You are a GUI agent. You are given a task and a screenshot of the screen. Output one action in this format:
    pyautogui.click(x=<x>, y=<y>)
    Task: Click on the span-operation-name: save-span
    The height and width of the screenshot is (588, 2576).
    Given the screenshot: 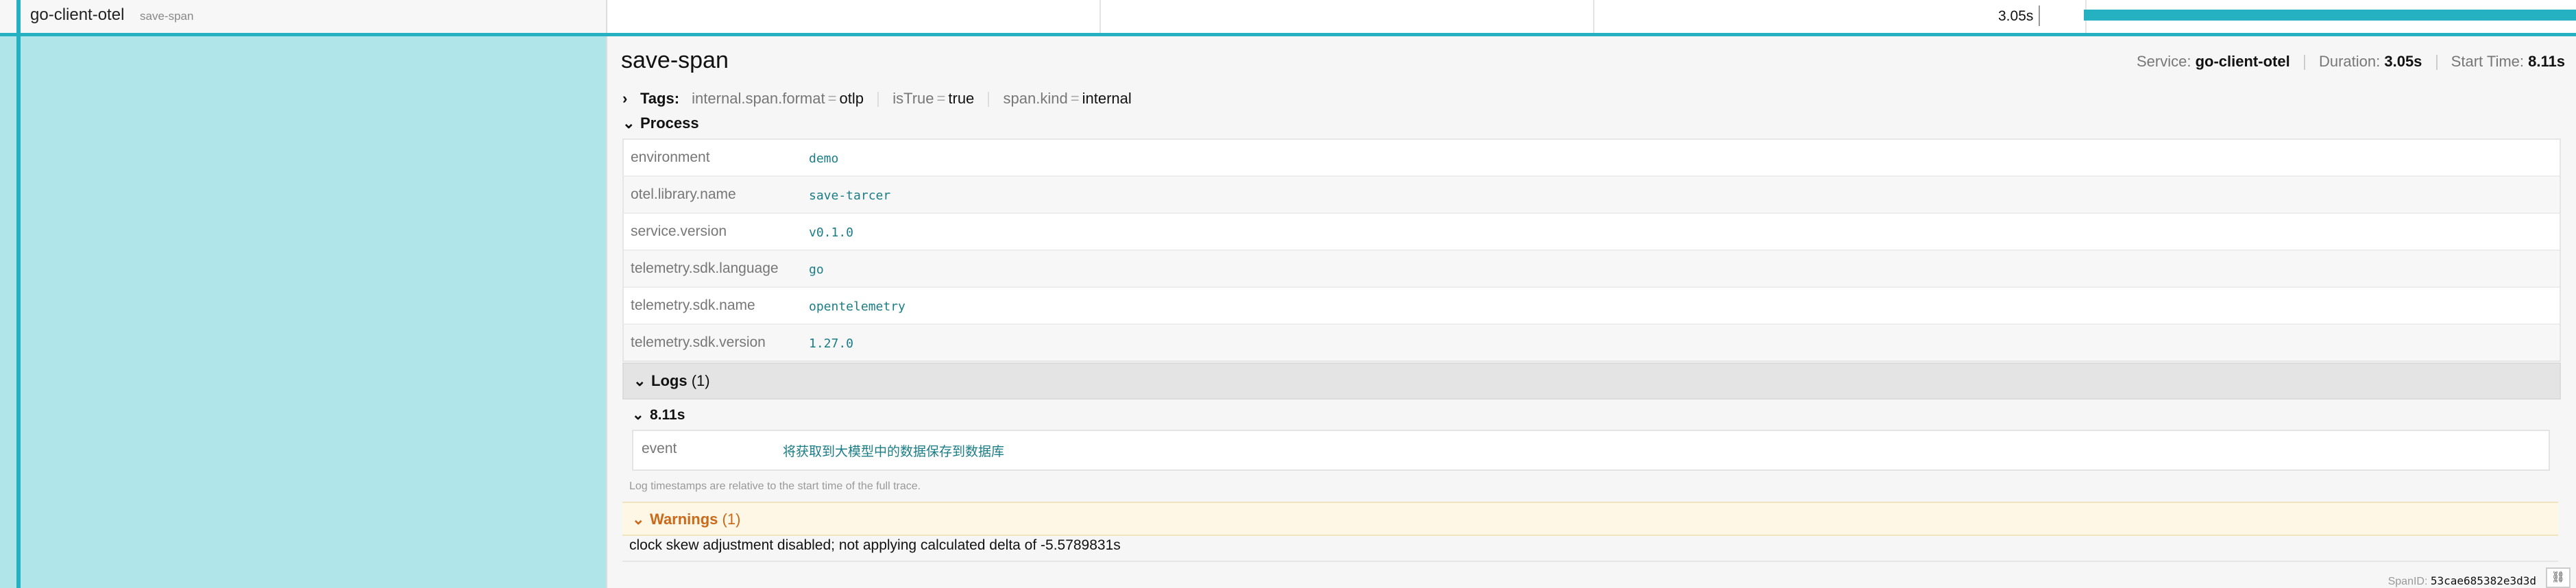 What is the action you would take?
    pyautogui.click(x=167, y=16)
    